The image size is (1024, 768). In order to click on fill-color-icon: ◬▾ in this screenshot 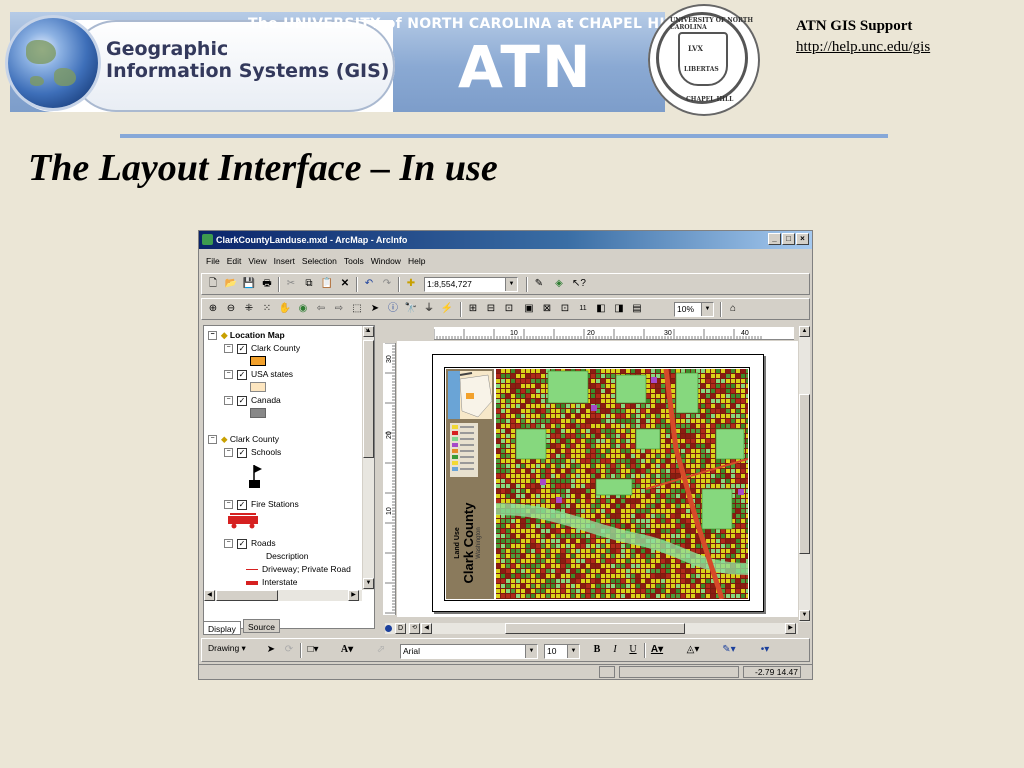, I will do `click(693, 650)`.